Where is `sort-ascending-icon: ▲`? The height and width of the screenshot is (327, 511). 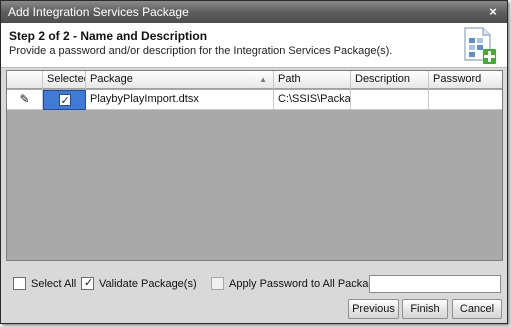
sort-ascending-icon: ▲ is located at coordinates (263, 79).